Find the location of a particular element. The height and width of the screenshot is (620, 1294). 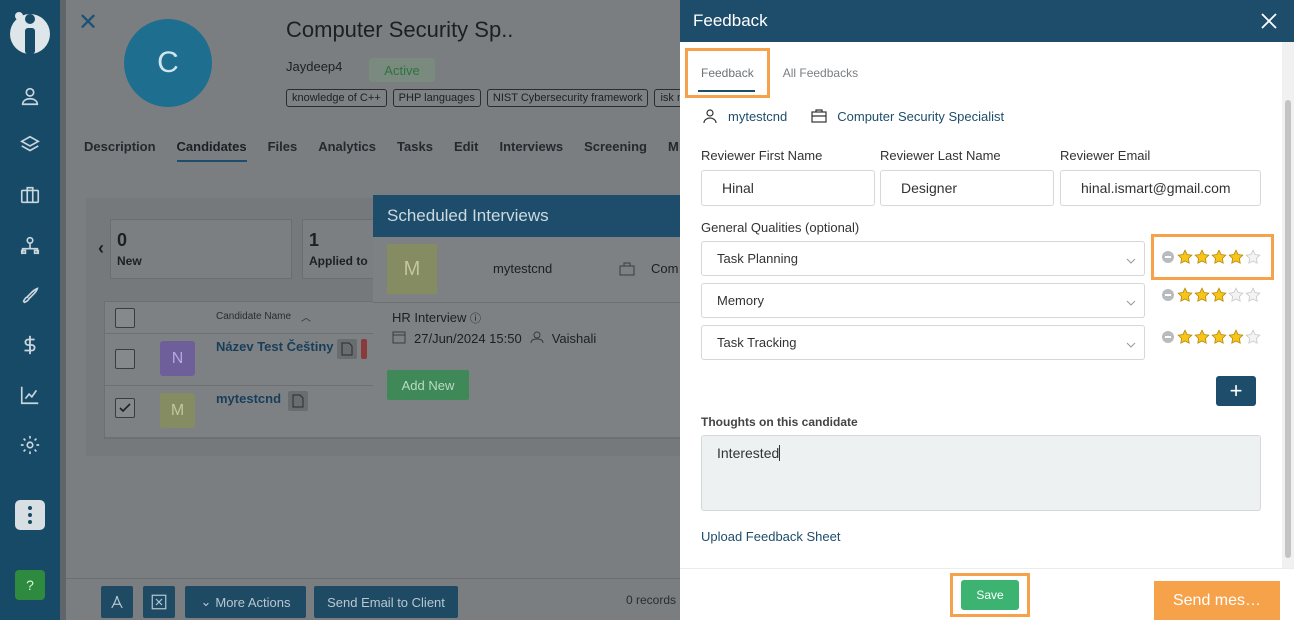

skill-tag: PHP languages is located at coordinates (436, 98).